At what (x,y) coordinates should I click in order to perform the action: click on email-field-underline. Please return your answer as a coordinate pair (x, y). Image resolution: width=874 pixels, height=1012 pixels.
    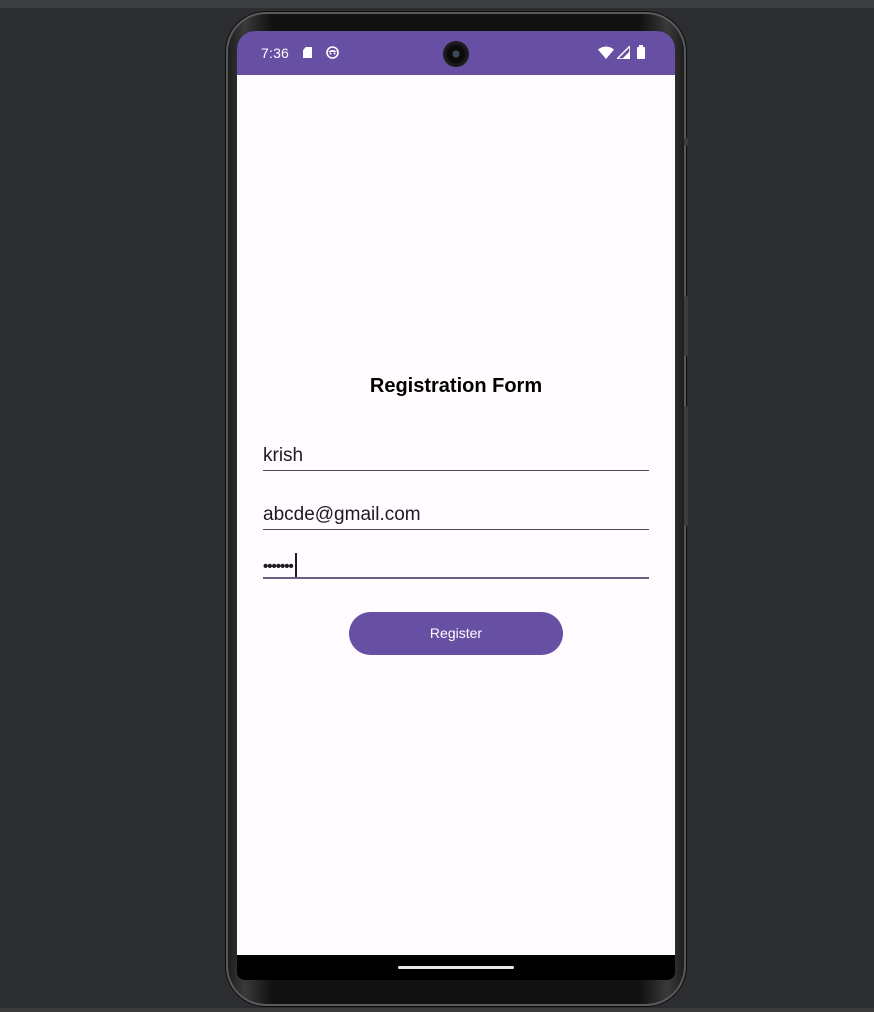
    Looking at the image, I should click on (456, 529).